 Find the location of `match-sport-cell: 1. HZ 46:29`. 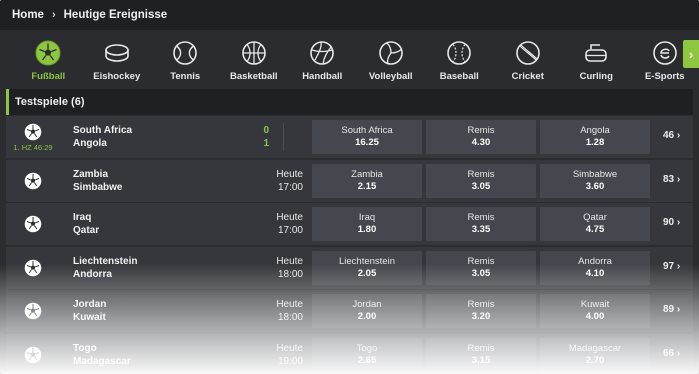

match-sport-cell: 1. HZ 46:29 is located at coordinates (33, 137).